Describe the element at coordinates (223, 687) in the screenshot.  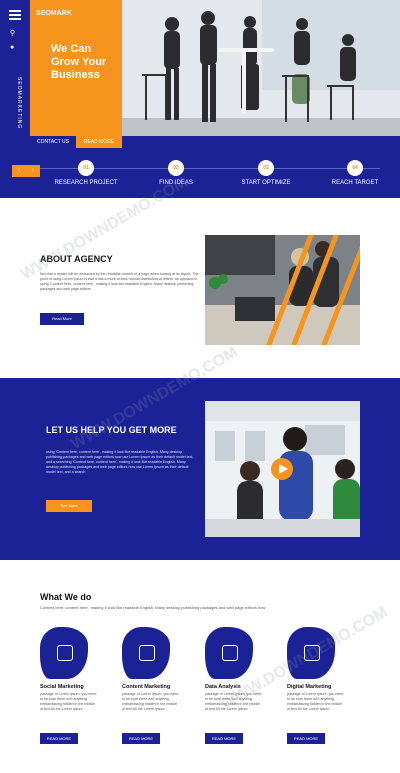
I see `service-title: Data Analysis` at that location.